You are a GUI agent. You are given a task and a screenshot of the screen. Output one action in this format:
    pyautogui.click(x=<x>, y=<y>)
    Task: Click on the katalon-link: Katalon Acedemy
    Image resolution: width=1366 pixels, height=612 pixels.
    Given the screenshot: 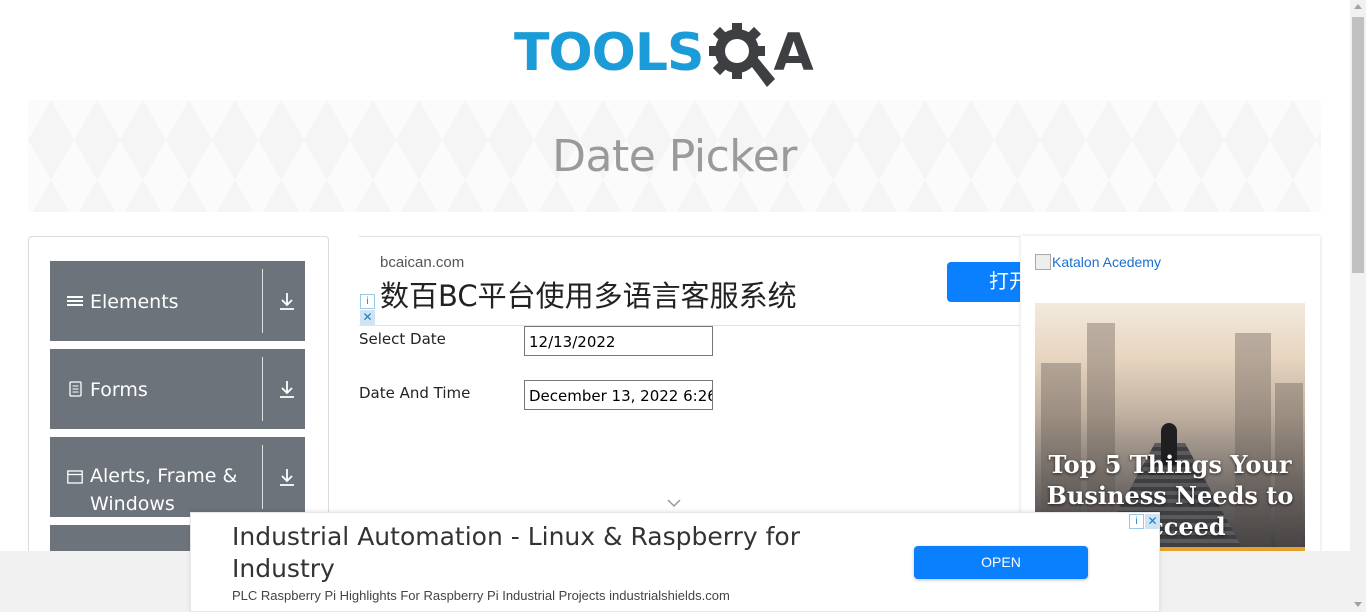 What is the action you would take?
    pyautogui.click(x=1098, y=262)
    